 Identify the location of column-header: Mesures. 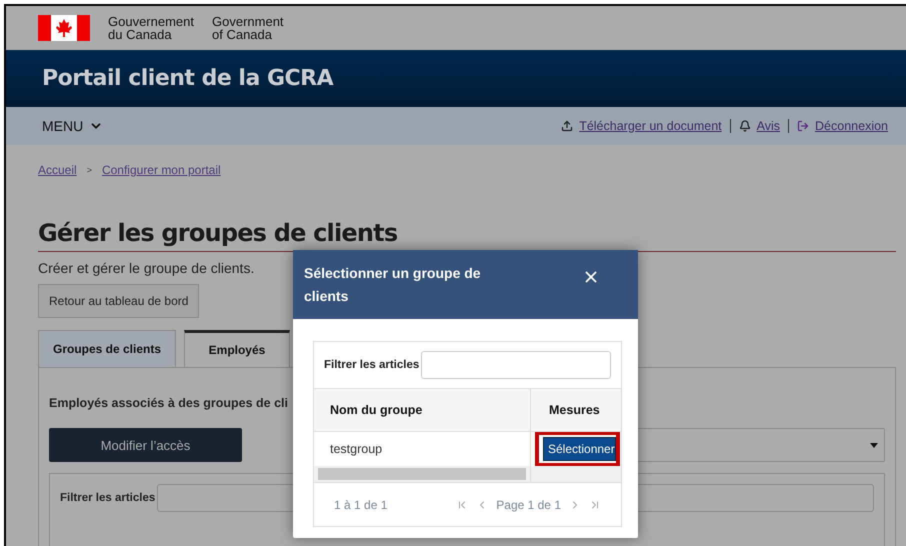
(575, 410).